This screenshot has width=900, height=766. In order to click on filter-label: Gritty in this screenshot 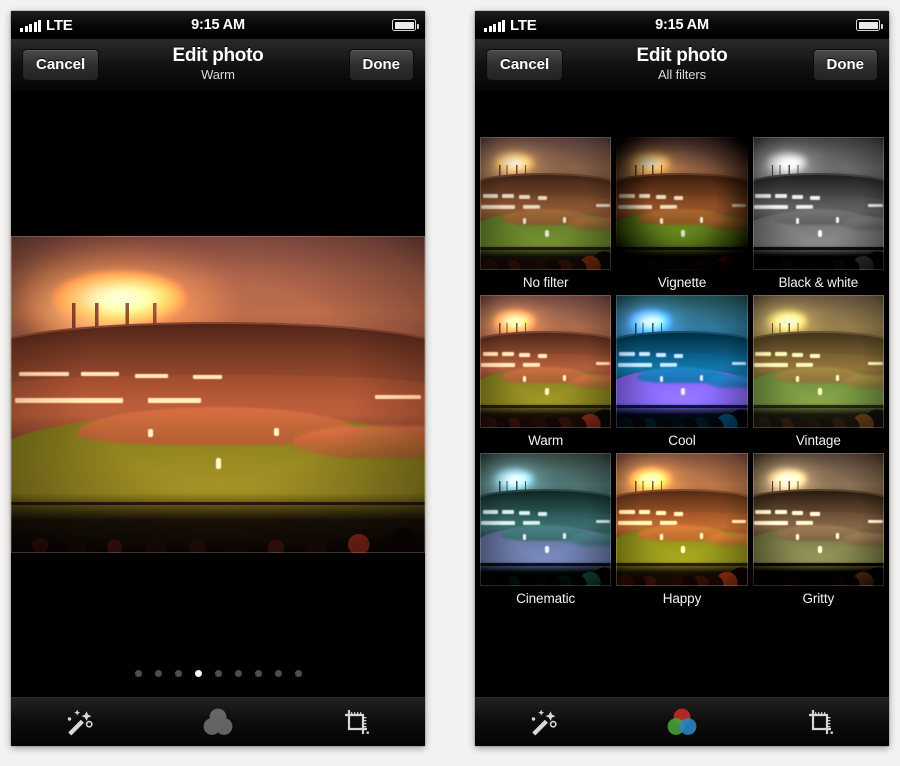, I will do `click(818, 598)`.